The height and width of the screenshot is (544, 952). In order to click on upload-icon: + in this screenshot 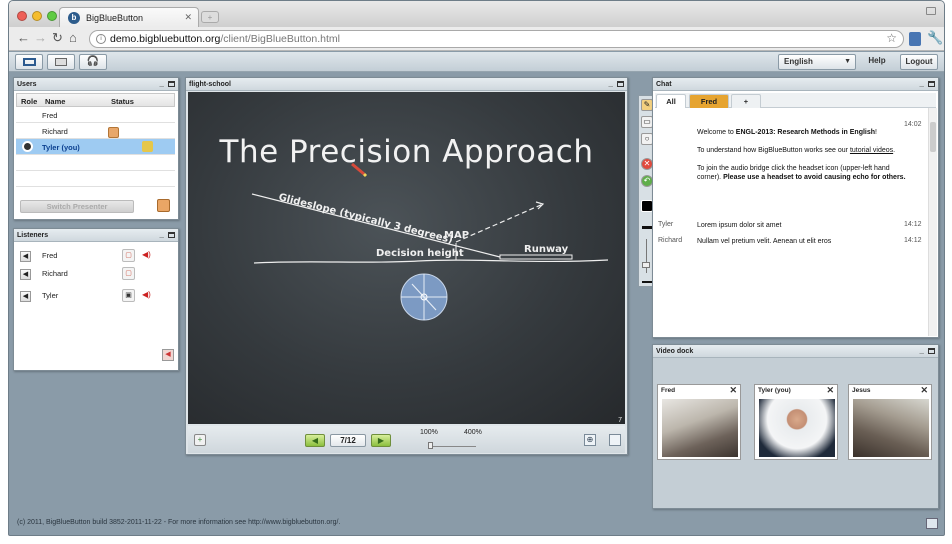, I will do `click(200, 440)`.